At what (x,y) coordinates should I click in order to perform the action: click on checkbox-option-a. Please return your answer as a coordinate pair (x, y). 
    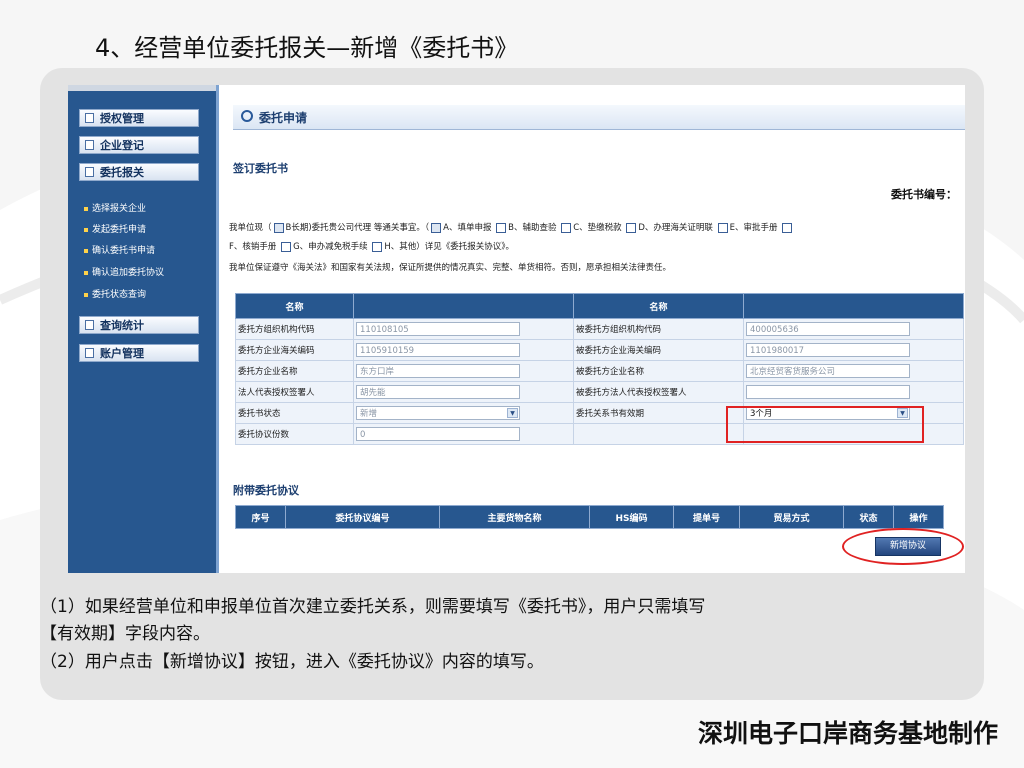
    Looking at the image, I should click on (436, 227).